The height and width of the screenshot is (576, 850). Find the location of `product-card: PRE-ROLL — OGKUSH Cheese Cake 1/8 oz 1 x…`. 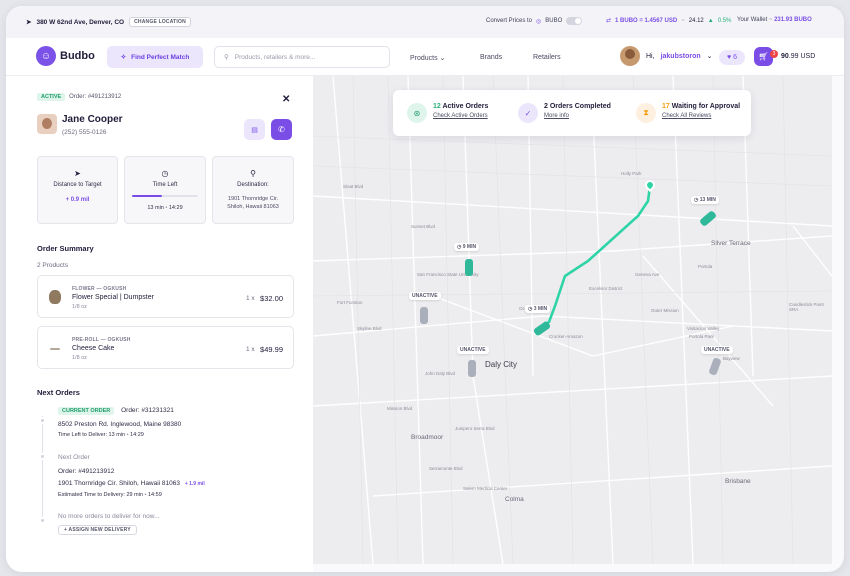

product-card: PRE-ROLL — OGKUSH Cheese Cake 1/8 oz 1 x… is located at coordinates (165, 347).